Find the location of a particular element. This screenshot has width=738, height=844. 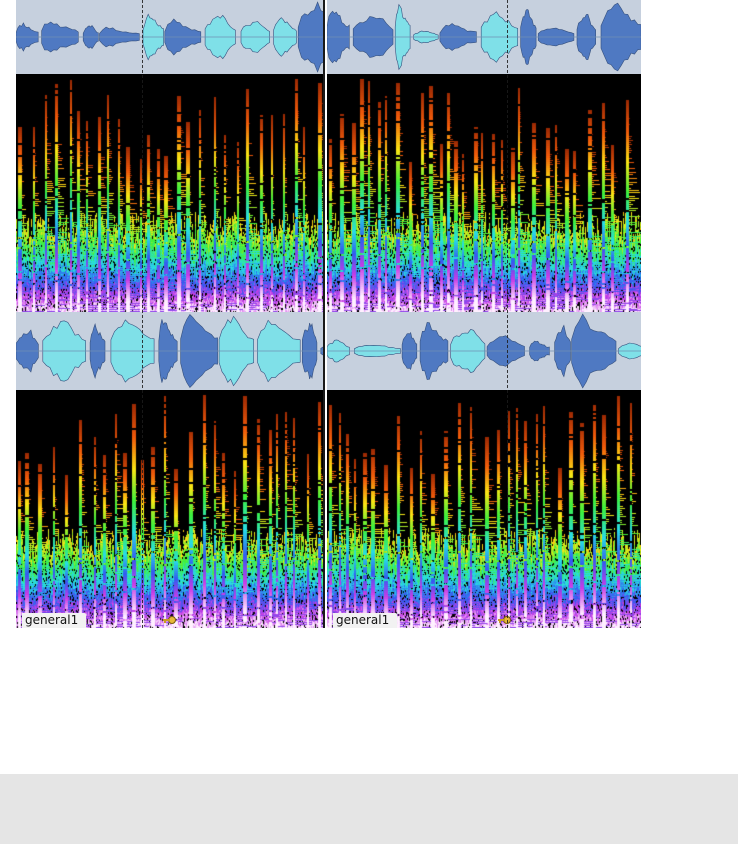

status-panel is located at coordinates (369, 809).